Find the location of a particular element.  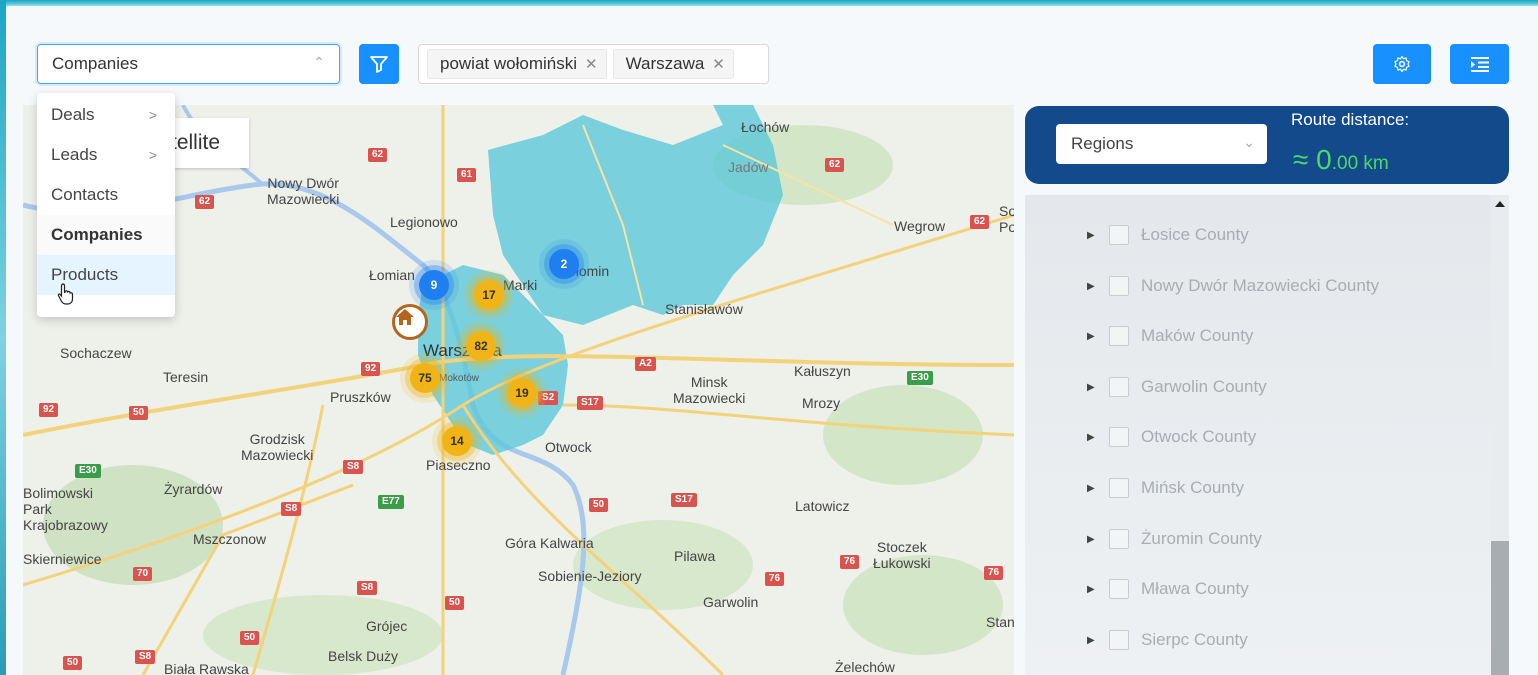

road-number-badge: 76 is located at coordinates (850, 562).